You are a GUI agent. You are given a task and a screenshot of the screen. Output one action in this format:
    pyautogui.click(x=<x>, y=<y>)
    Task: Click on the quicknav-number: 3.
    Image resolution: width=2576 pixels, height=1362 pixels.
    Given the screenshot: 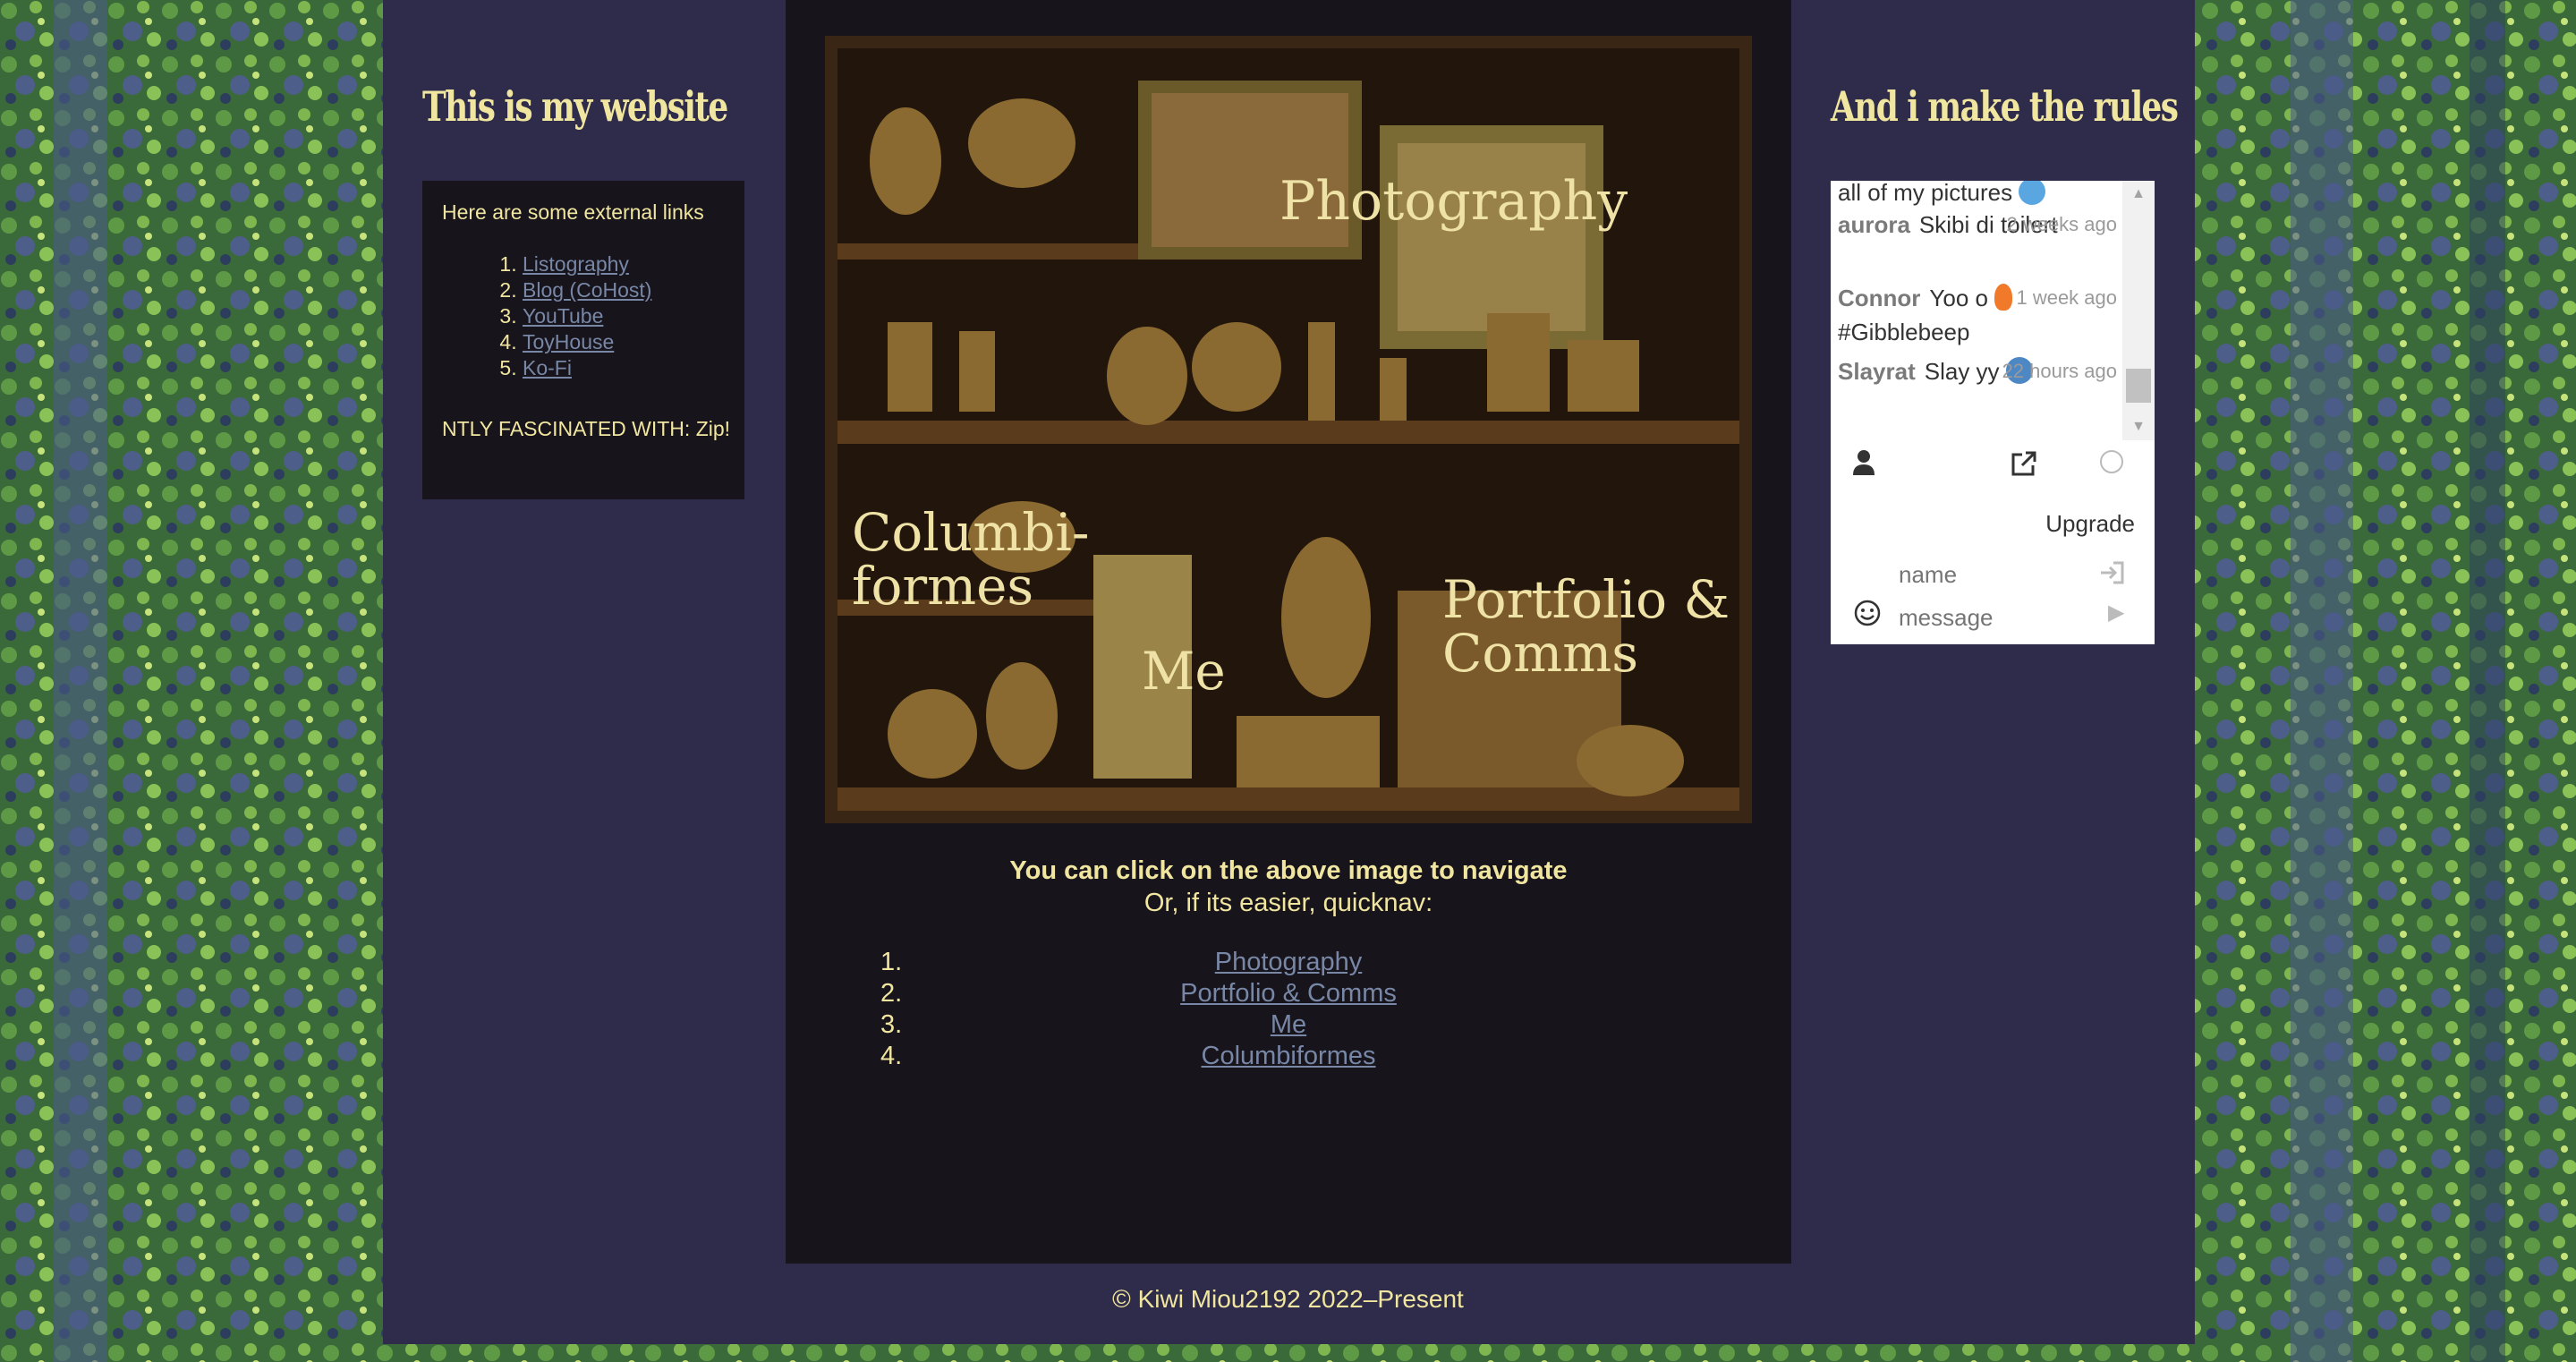 What is the action you would take?
    pyautogui.click(x=891, y=1024)
    